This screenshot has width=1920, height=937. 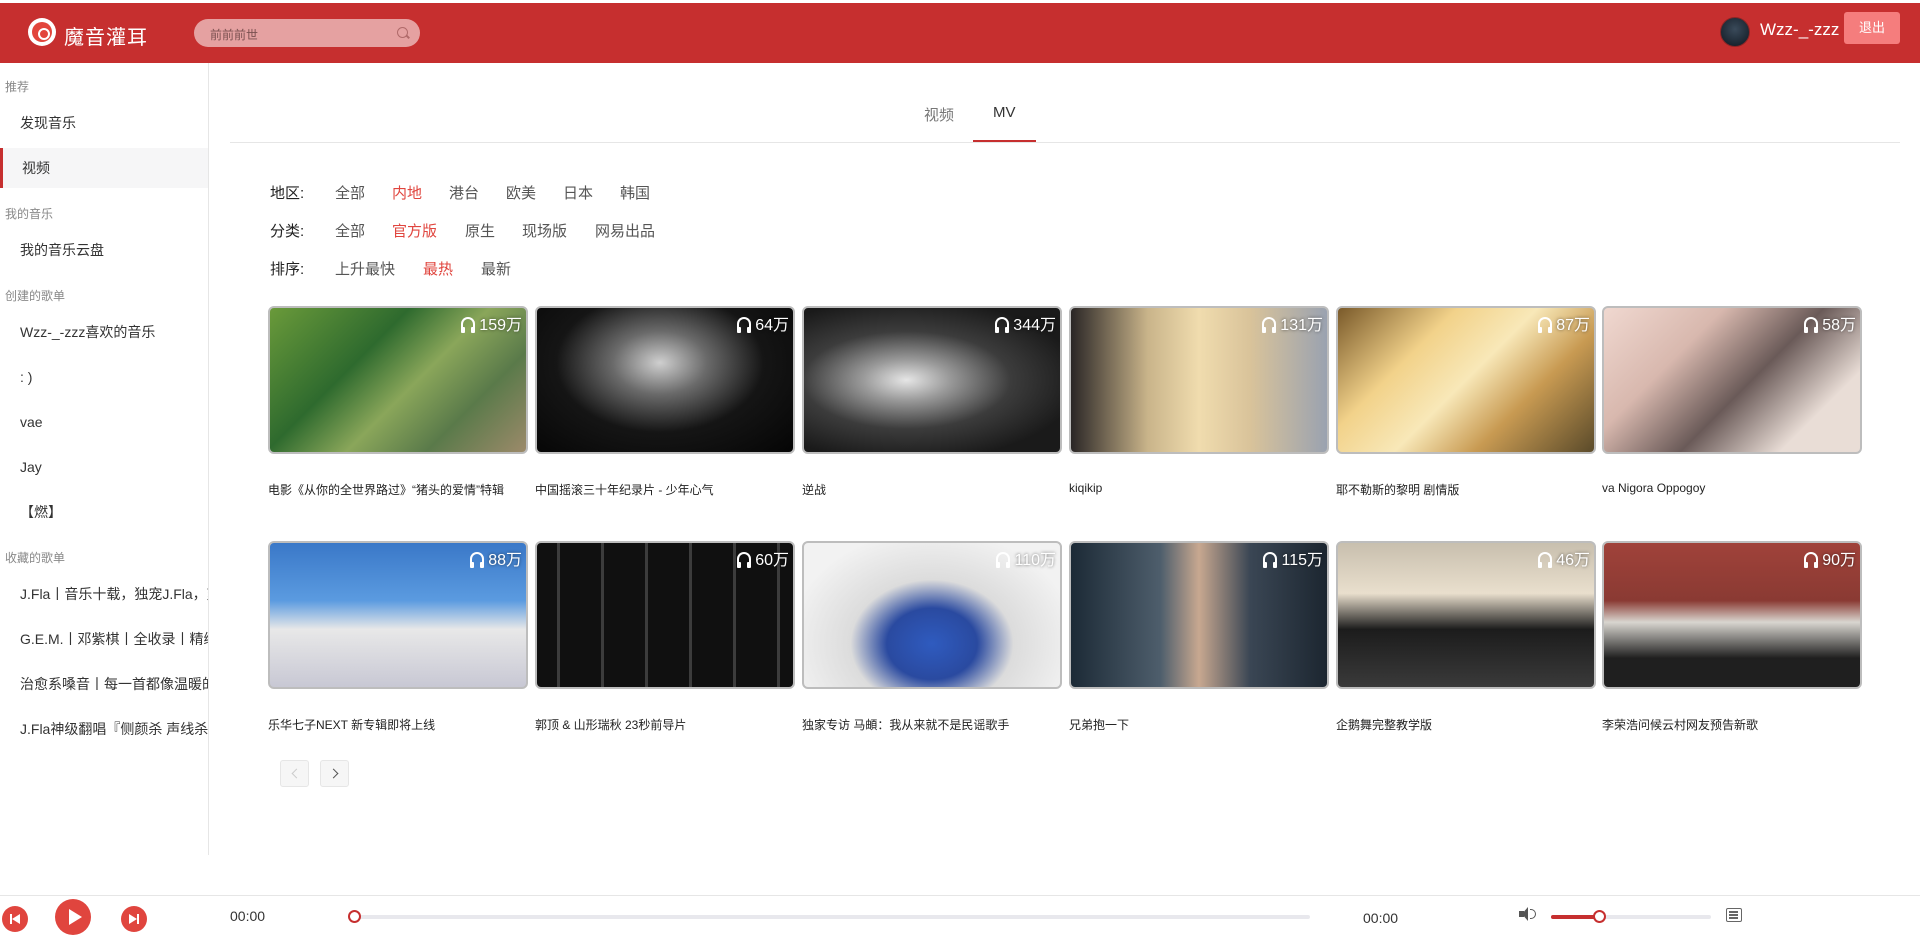 I want to click on sidebar-section-title: 创建的歌单, so click(x=35, y=296).